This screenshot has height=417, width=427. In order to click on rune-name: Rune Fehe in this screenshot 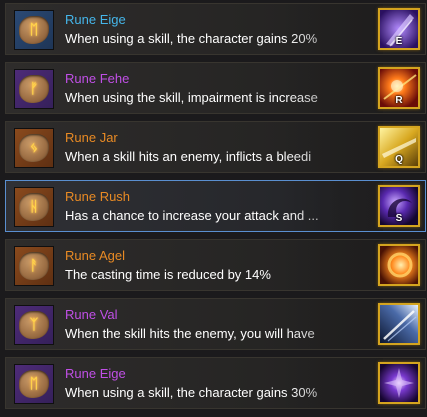, I will do `click(97, 78)`.